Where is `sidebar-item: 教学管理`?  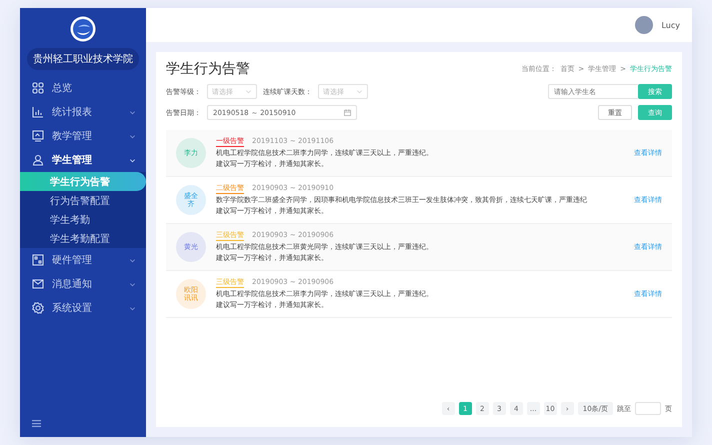
sidebar-item: 教学管理 is located at coordinates (83, 136).